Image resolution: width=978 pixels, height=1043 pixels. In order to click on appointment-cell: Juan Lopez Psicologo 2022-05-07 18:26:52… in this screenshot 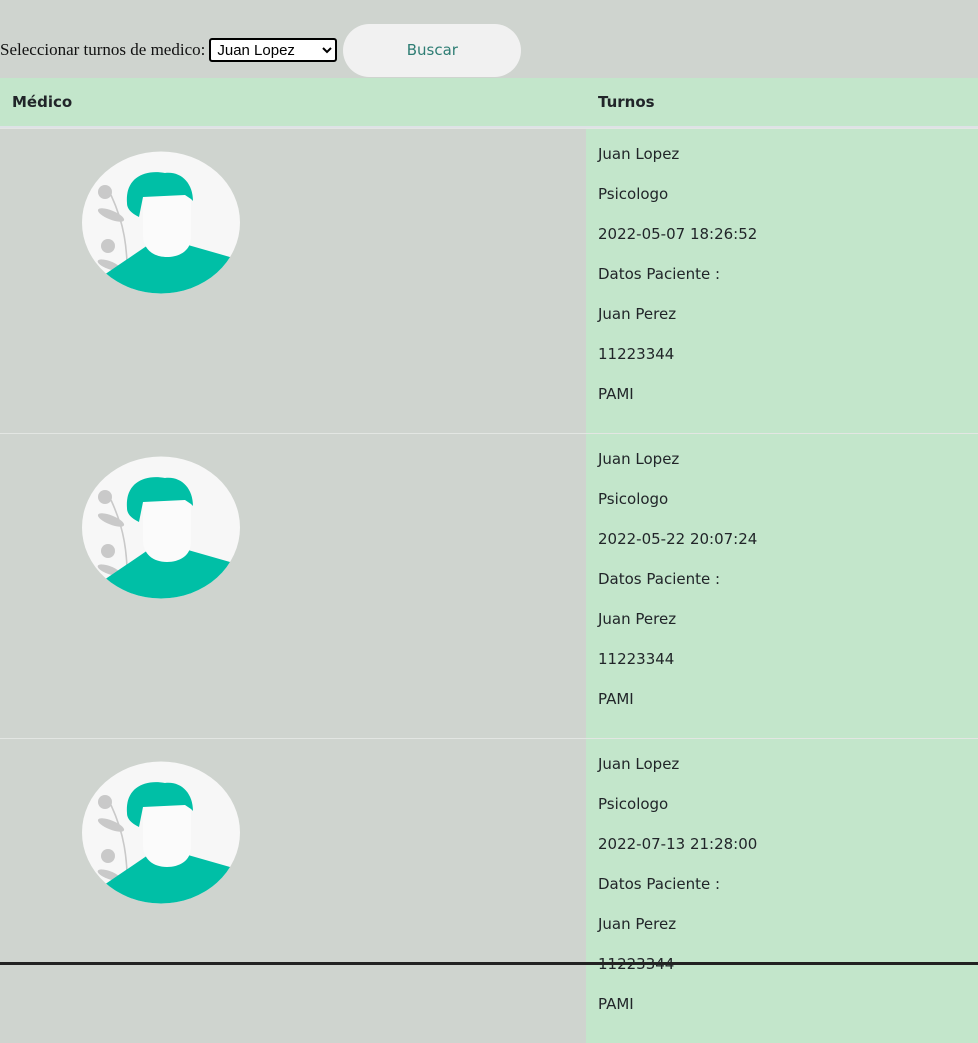, I will do `click(782, 281)`.